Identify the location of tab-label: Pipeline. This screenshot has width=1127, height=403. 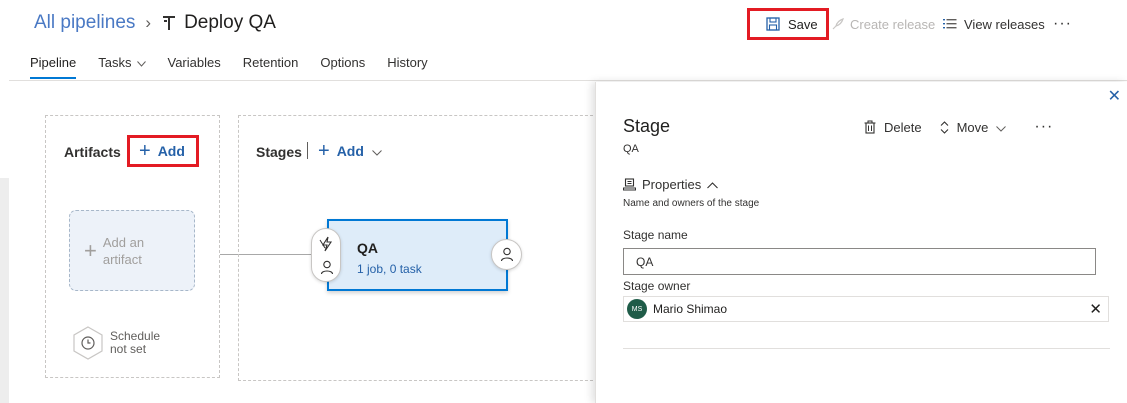
(53, 62).